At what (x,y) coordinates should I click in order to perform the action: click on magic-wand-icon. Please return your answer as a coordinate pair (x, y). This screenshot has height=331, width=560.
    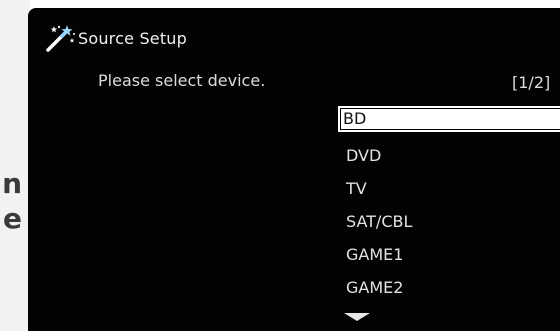
    Looking at the image, I should click on (60, 38).